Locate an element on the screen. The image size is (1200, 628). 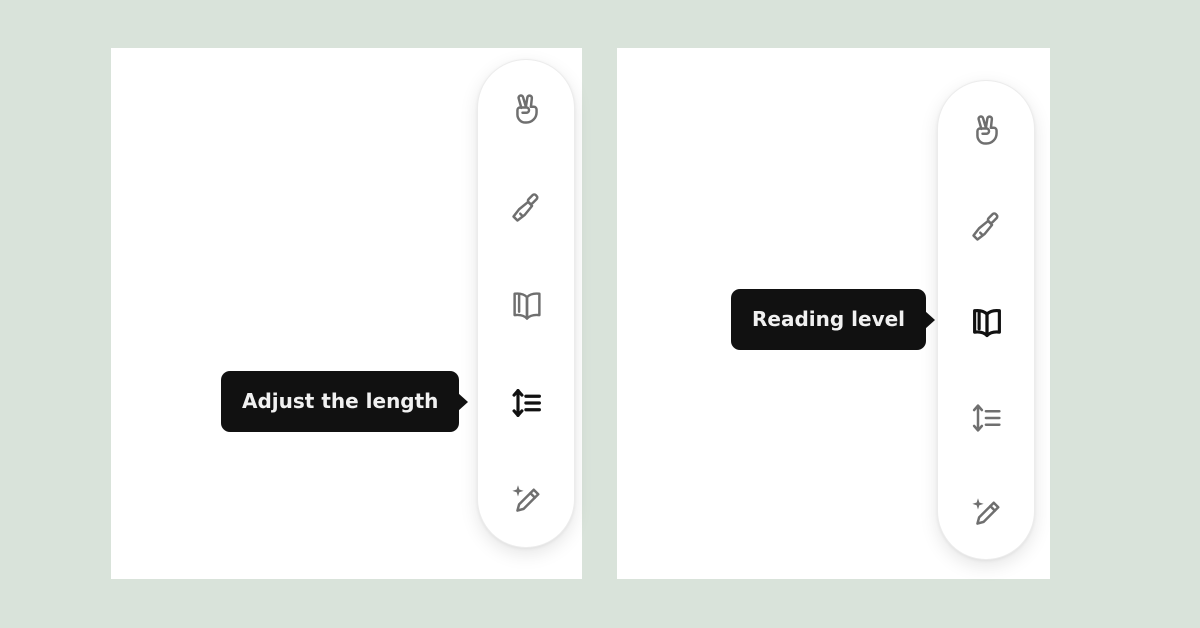
tooltip-adjust-length: Adjust the length is located at coordinates (345, 401).